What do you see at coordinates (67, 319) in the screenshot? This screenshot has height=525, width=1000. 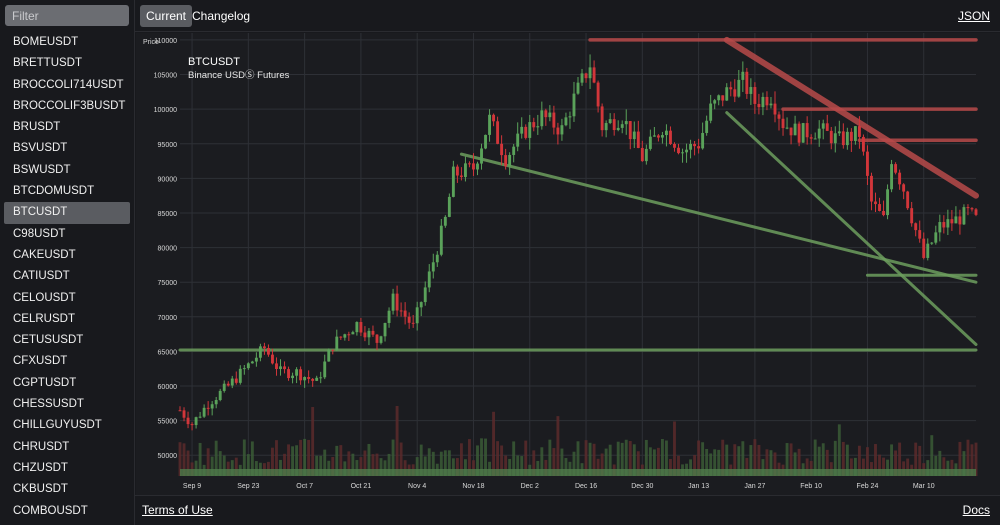 I see `sidebar-item-celrusdt: CELRUSDT` at bounding box center [67, 319].